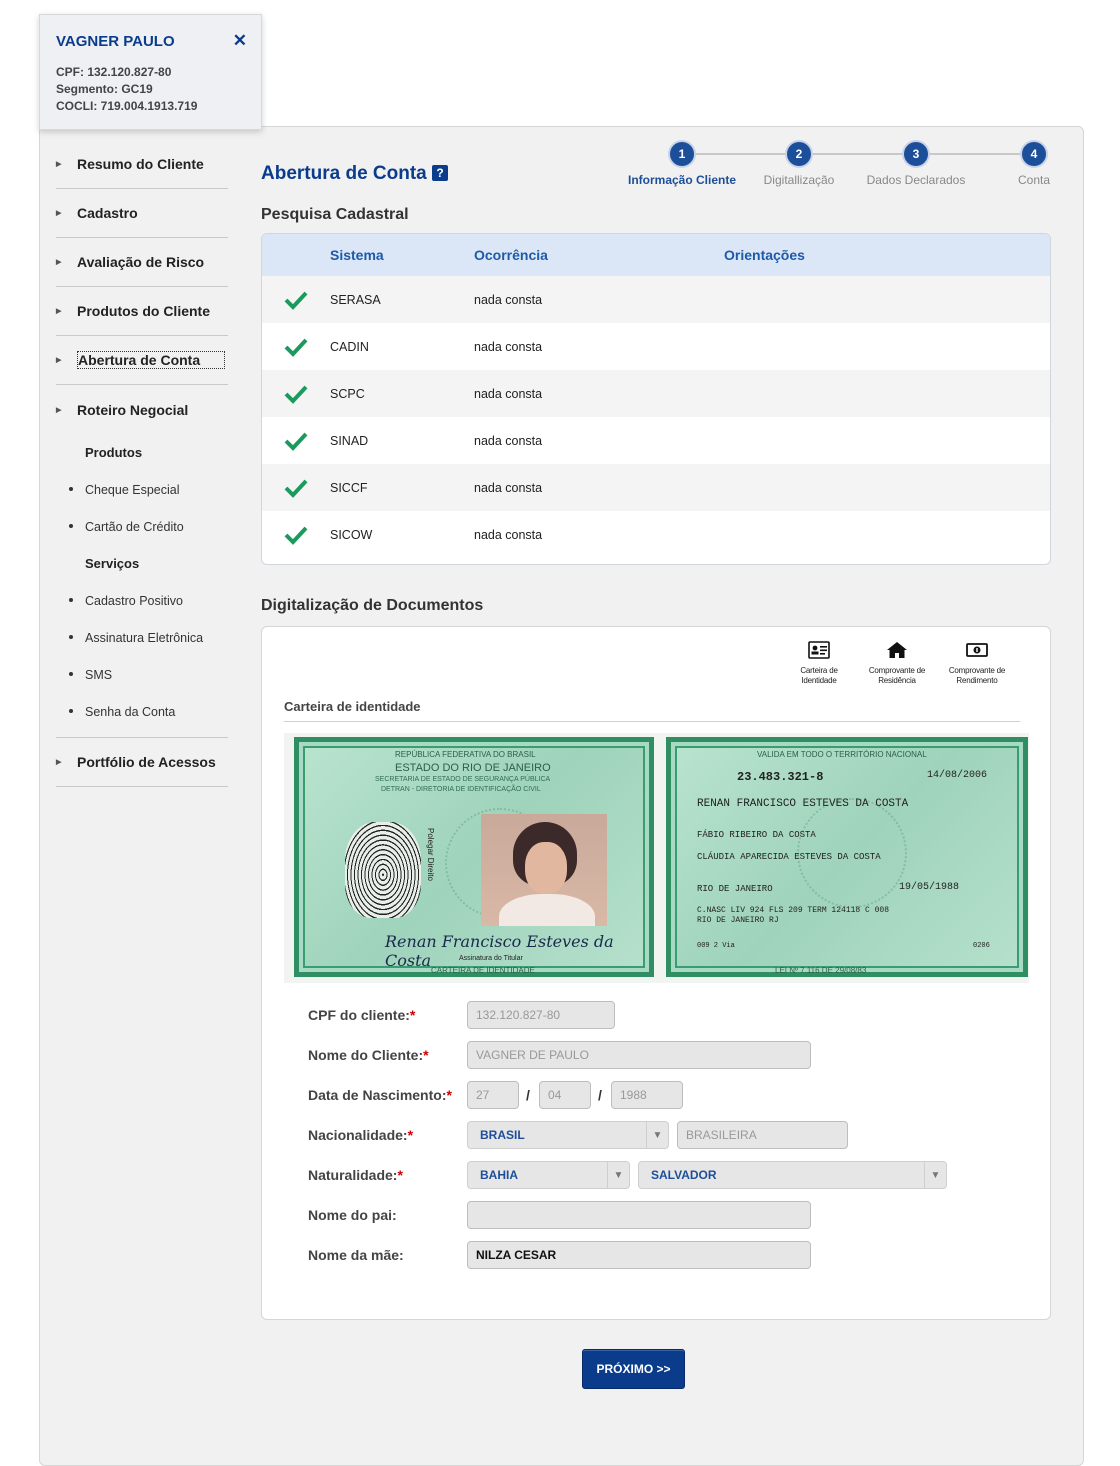 The image size is (1120, 1466). Describe the element at coordinates (738, 920) in the screenshot. I see `id-origem: RIO DE JANEIRO RJ` at that location.